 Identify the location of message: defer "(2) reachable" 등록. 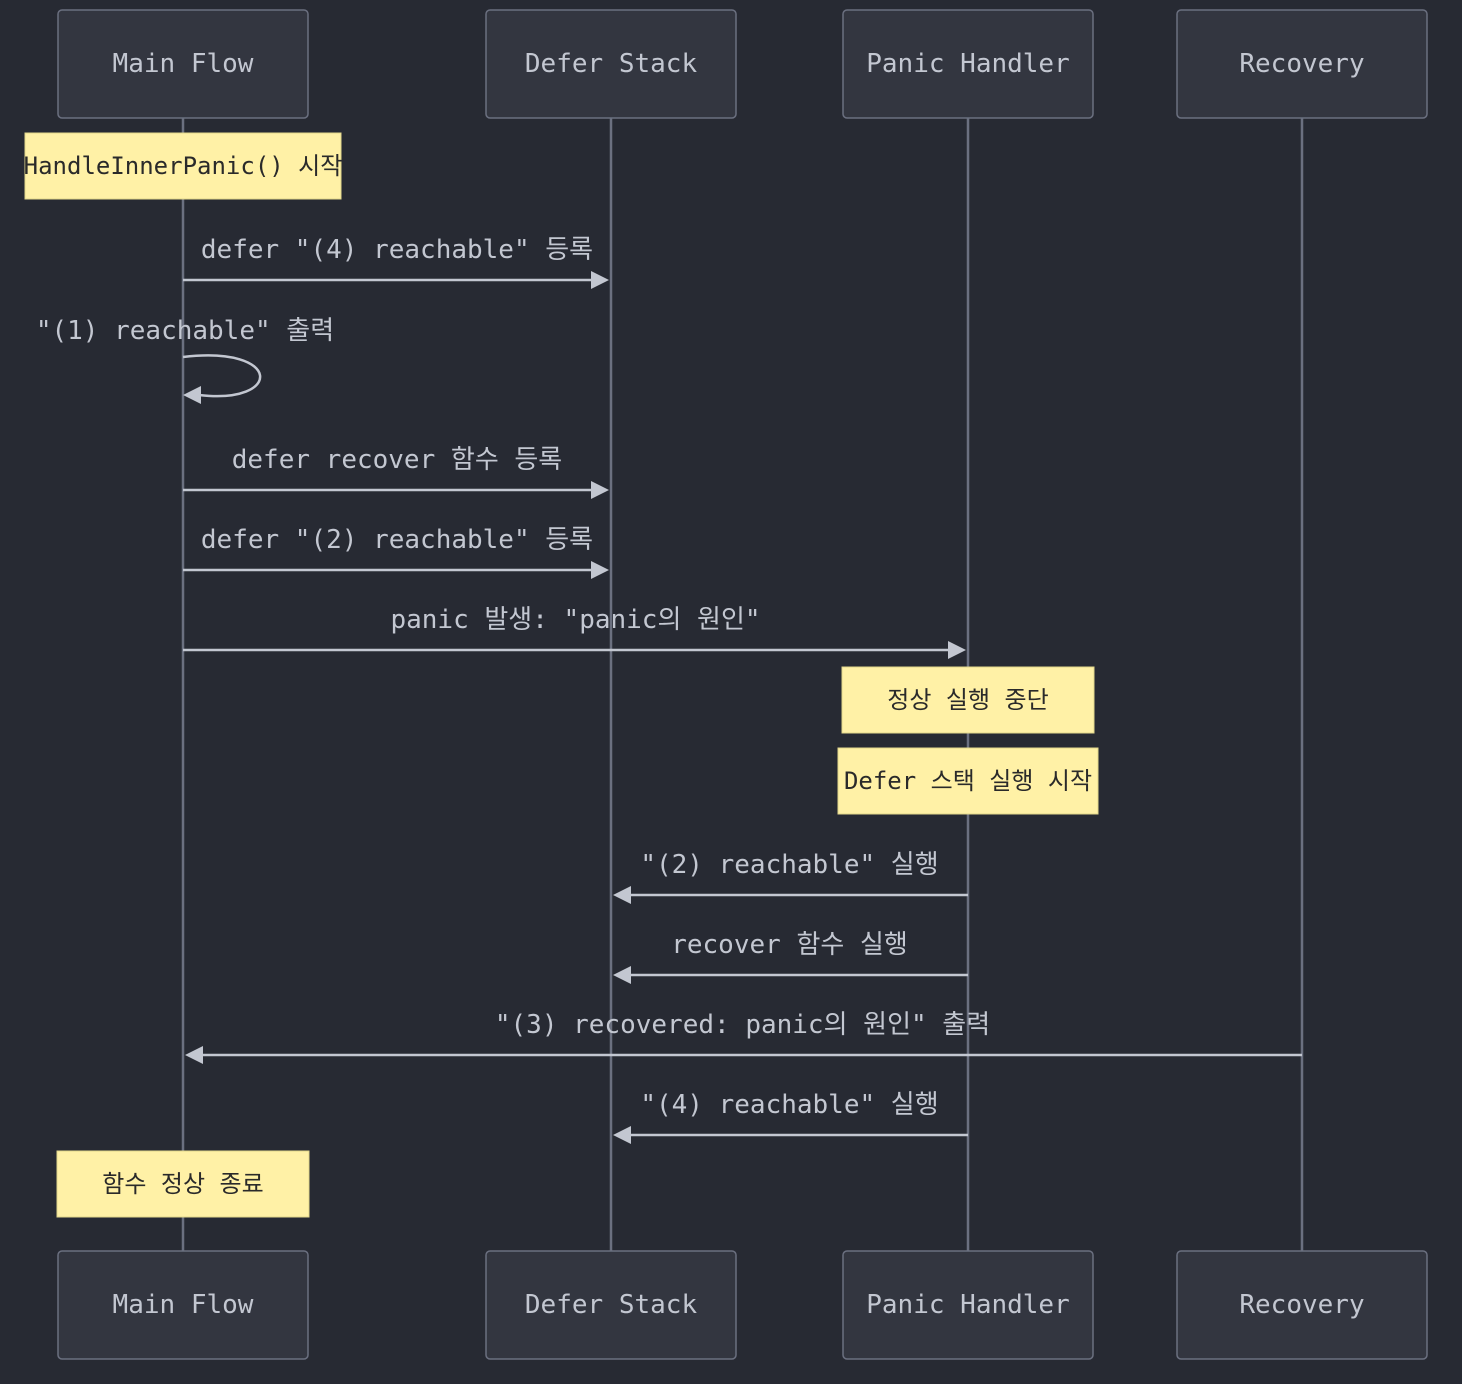
(396, 552).